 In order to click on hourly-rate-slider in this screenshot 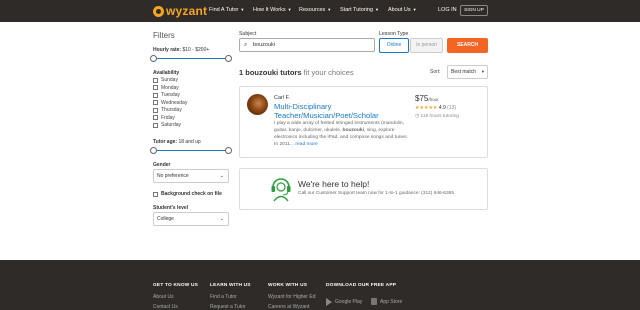, I will do `click(191, 58)`.